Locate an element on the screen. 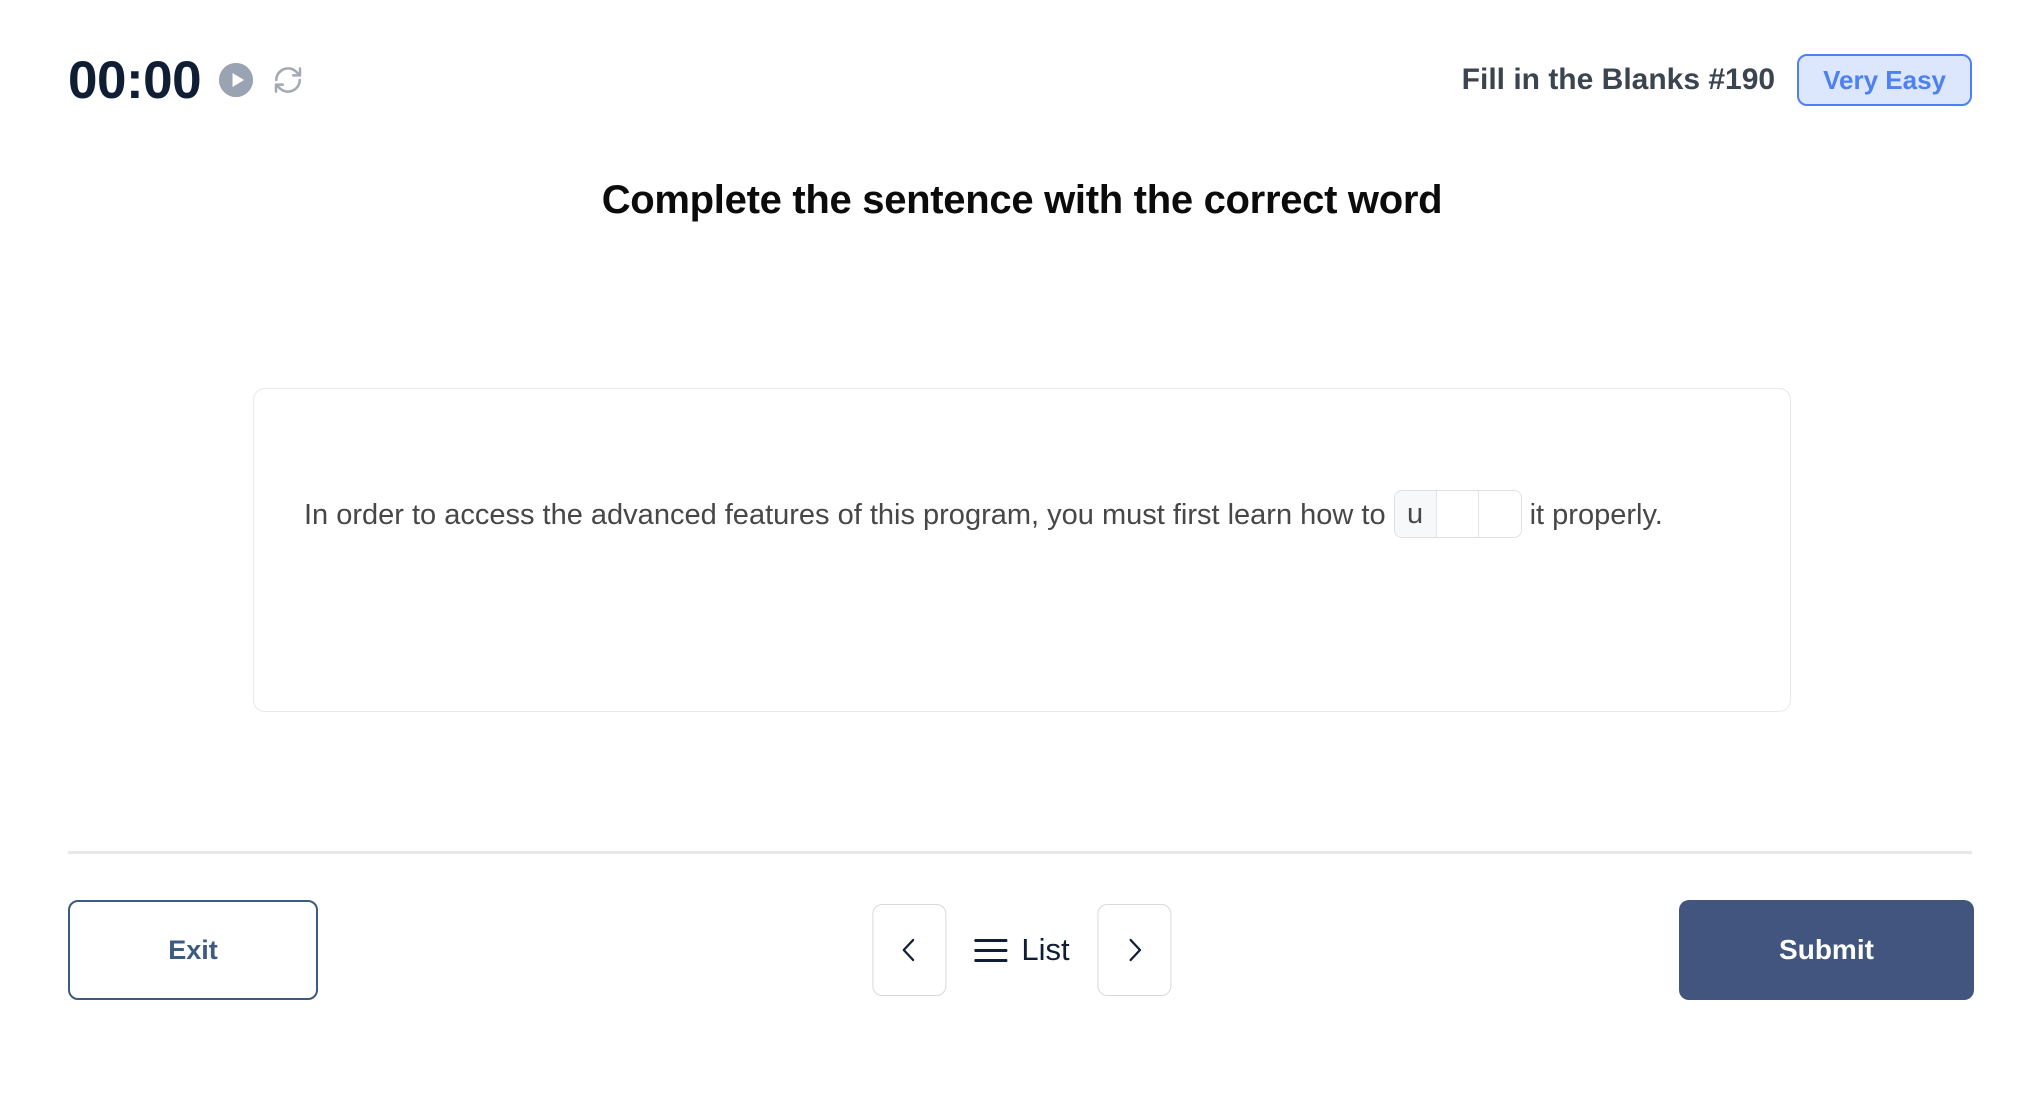  list-button-label: List is located at coordinates (1045, 949).